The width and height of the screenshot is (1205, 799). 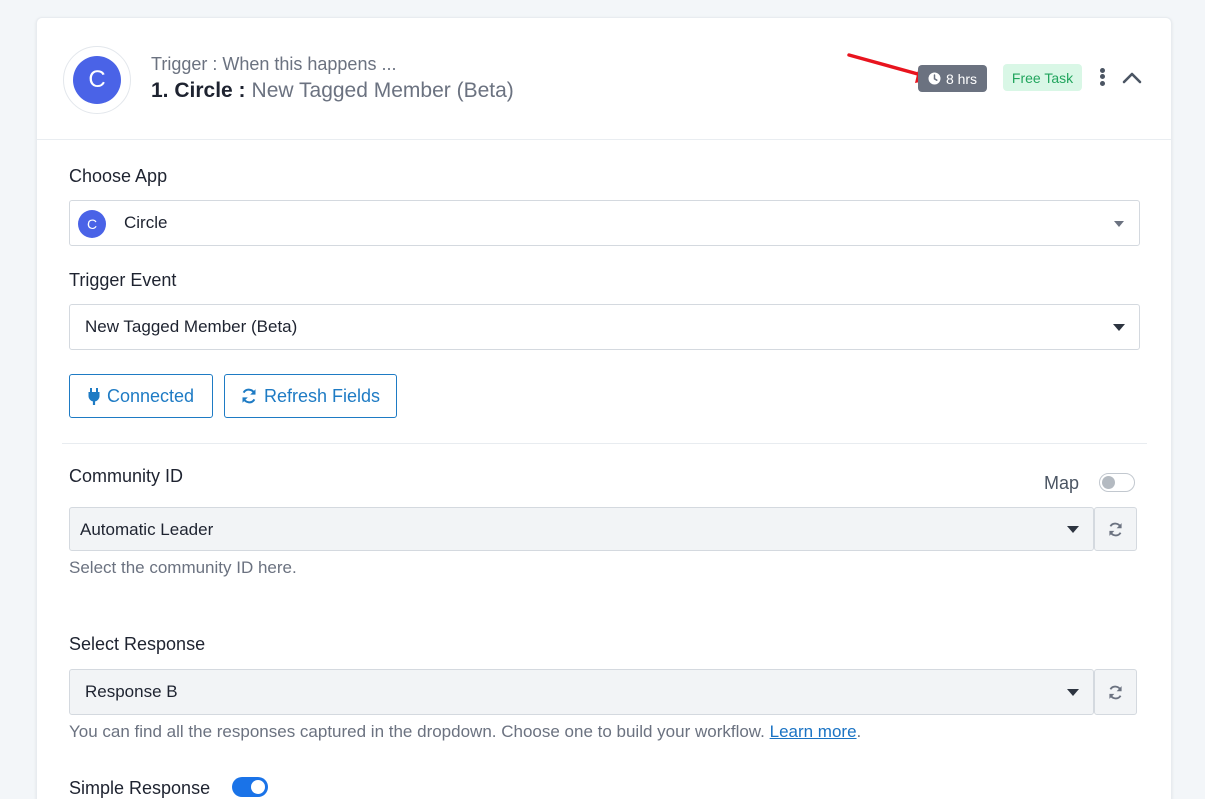 I want to click on choose-app-label: Choose App, so click(x=118, y=176).